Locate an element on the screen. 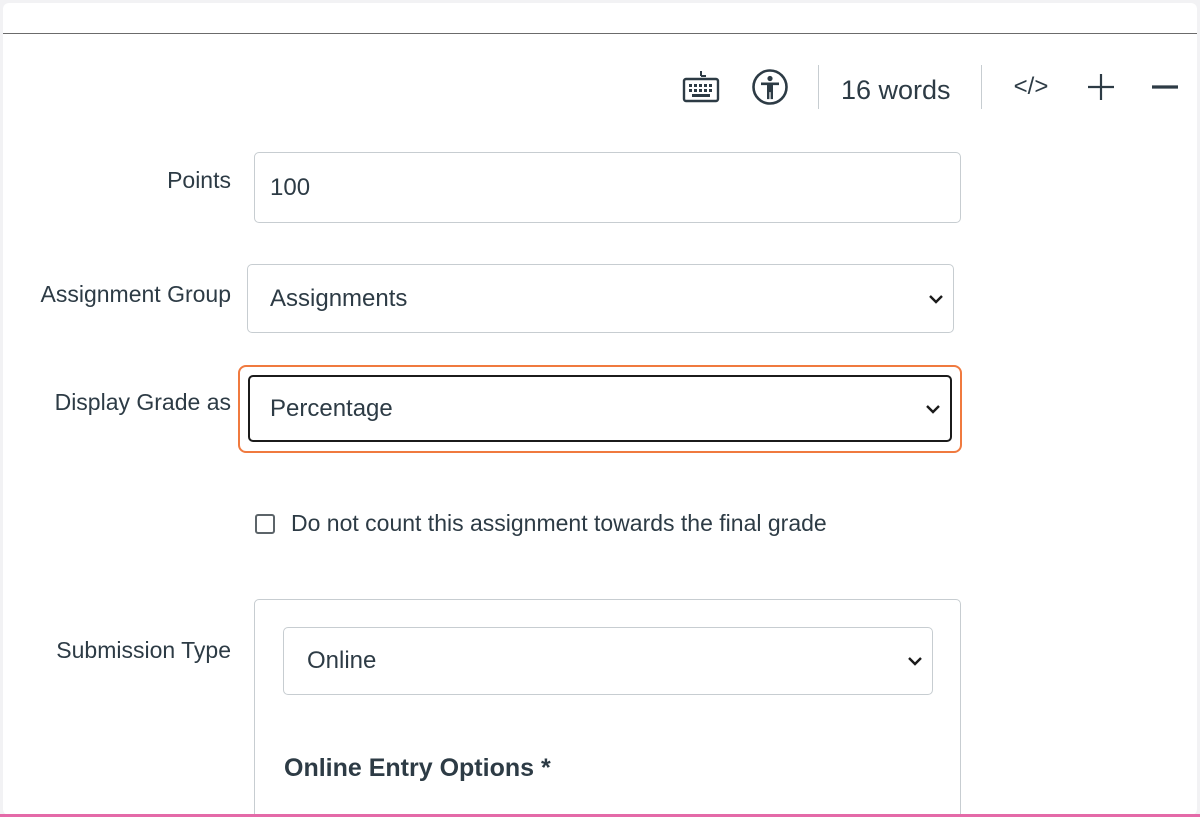 The height and width of the screenshot is (817, 1200). minus-icon is located at coordinates (1165, 87).